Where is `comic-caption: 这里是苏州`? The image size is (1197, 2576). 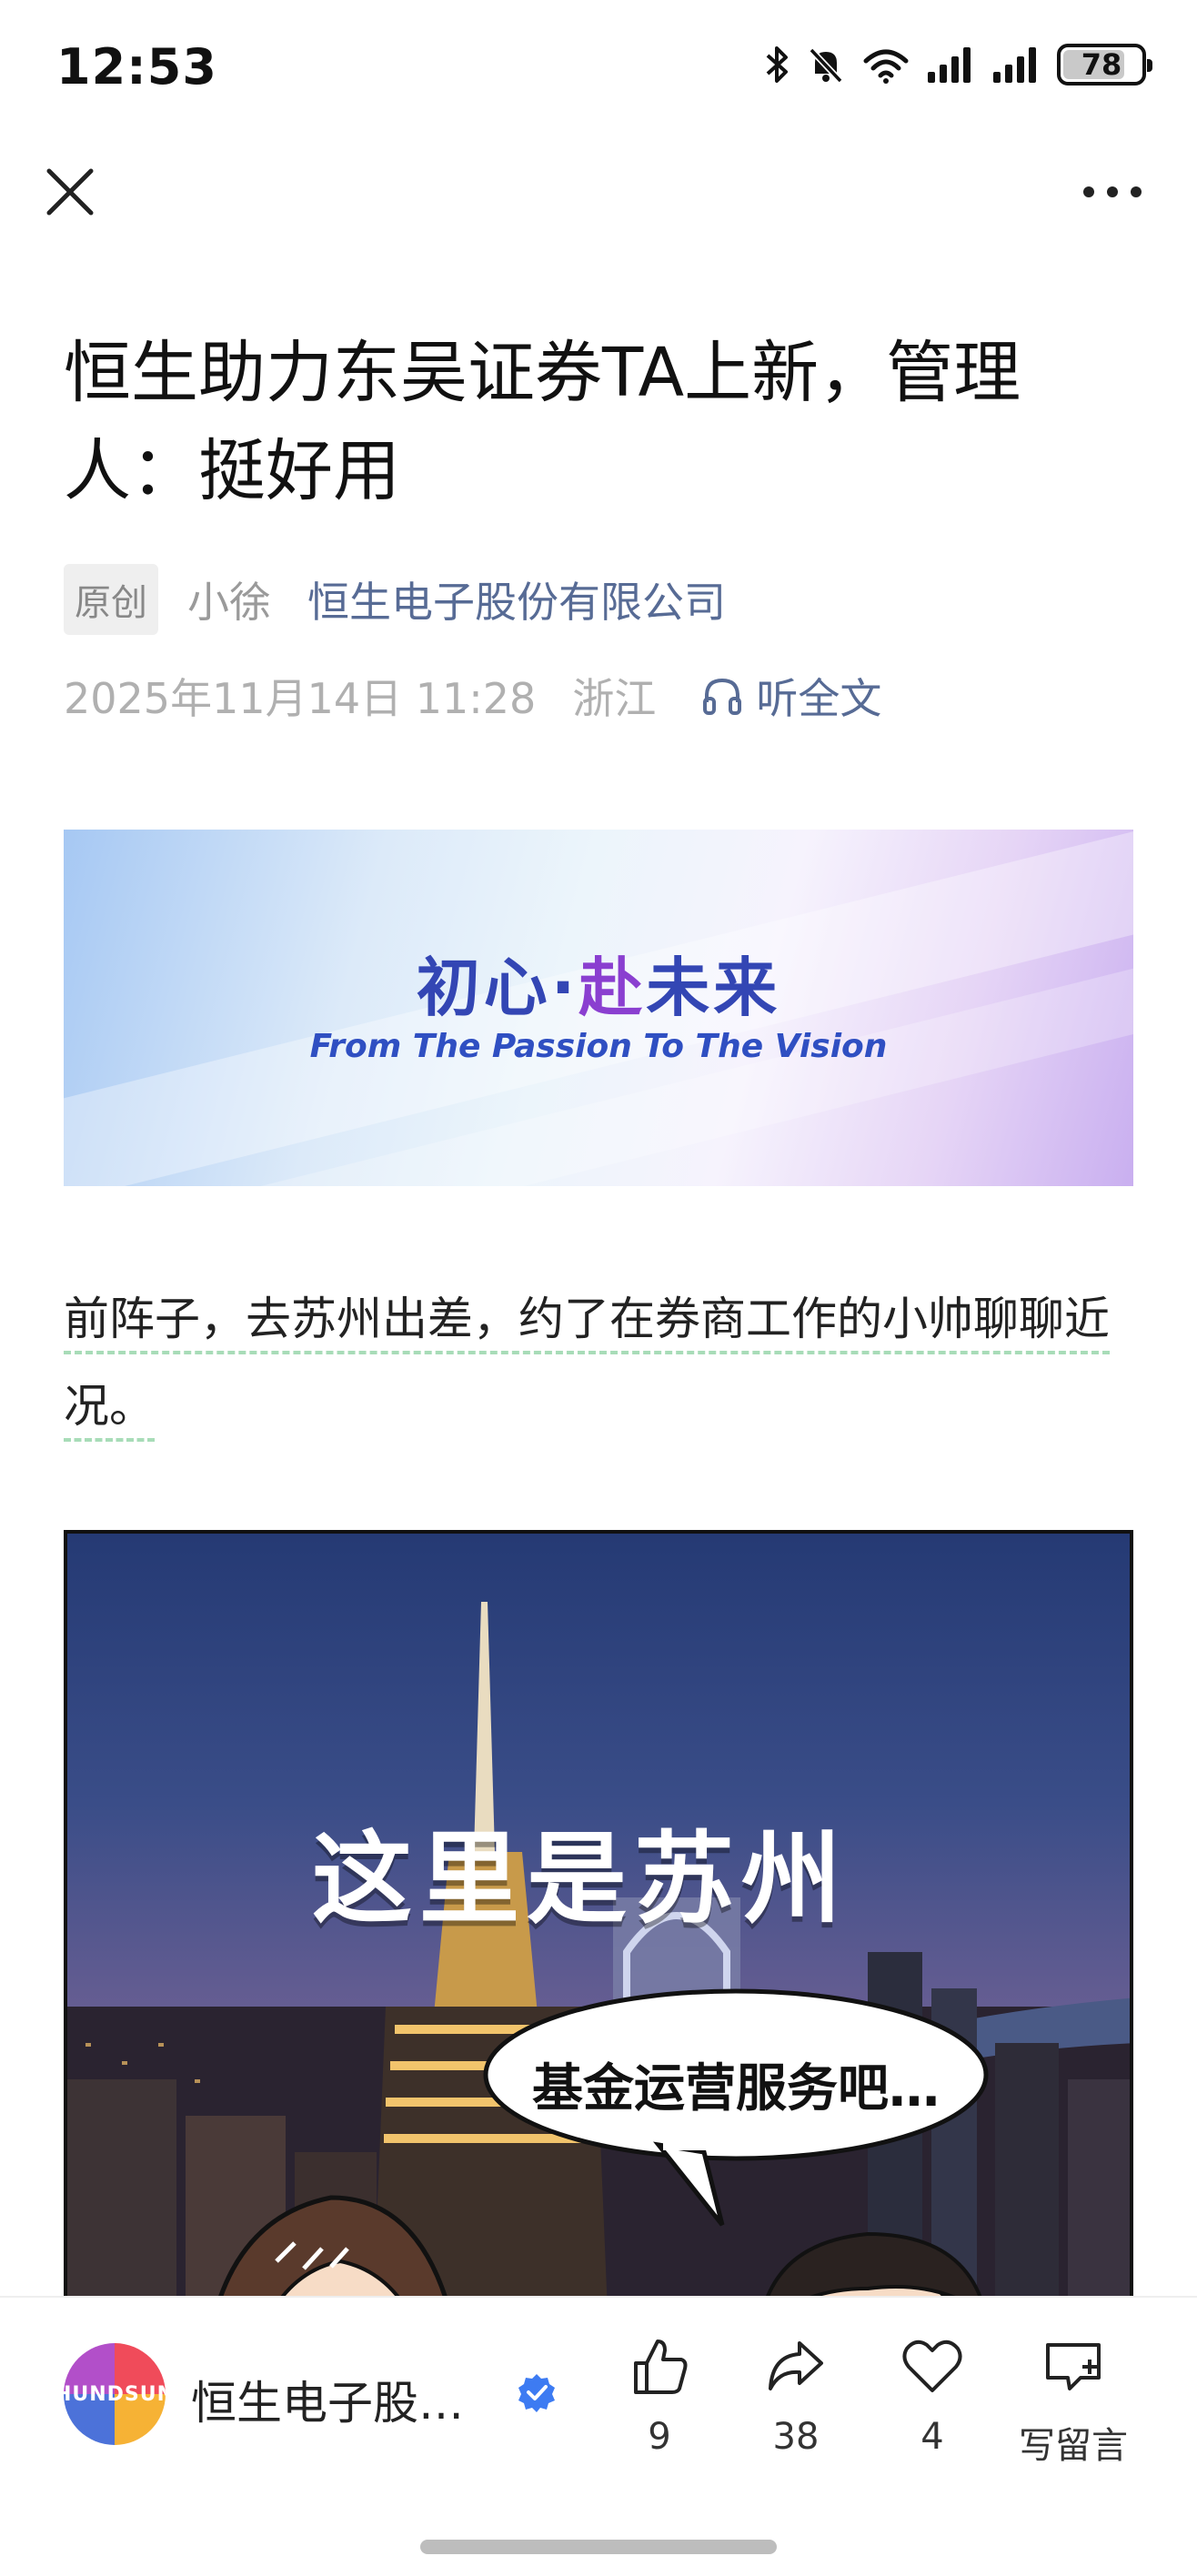 comic-caption: 这里是苏州 is located at coordinates (580, 1879).